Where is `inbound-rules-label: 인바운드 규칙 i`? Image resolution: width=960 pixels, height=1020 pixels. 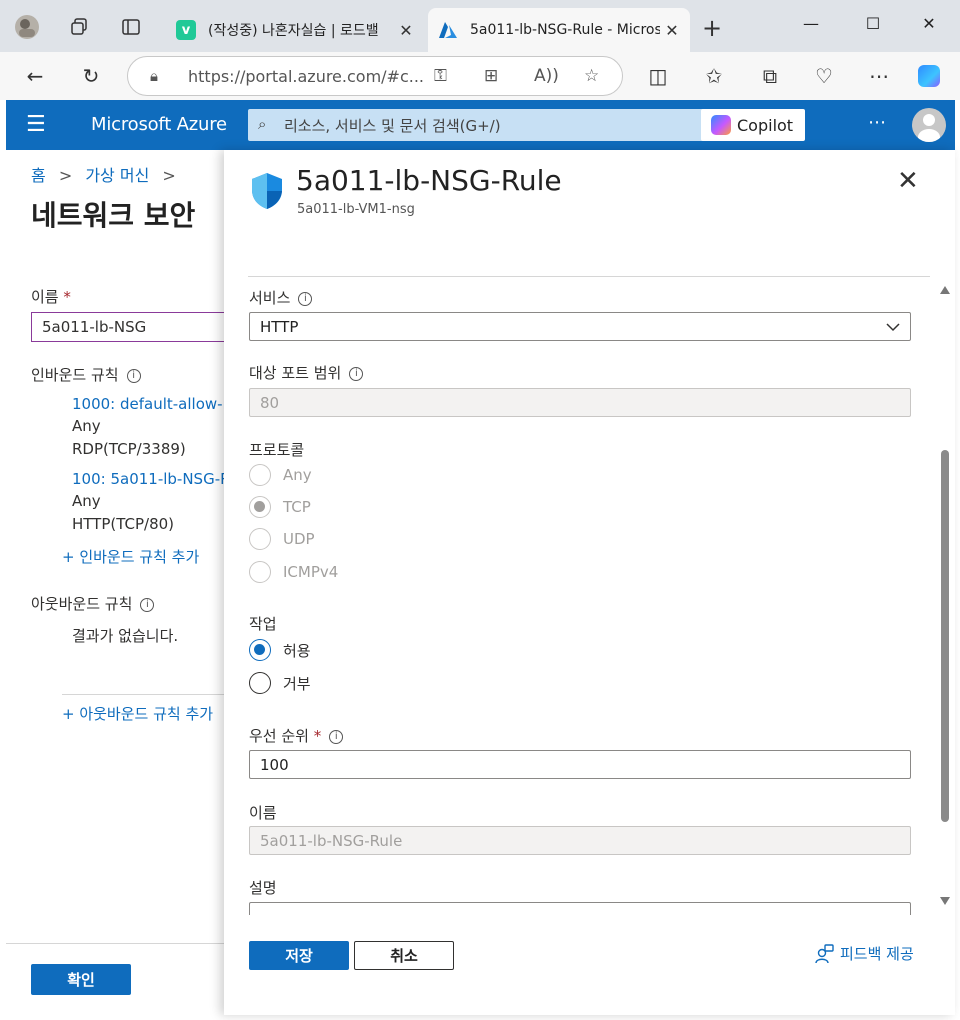 inbound-rules-label: 인바운드 규칙 i is located at coordinates (86, 374).